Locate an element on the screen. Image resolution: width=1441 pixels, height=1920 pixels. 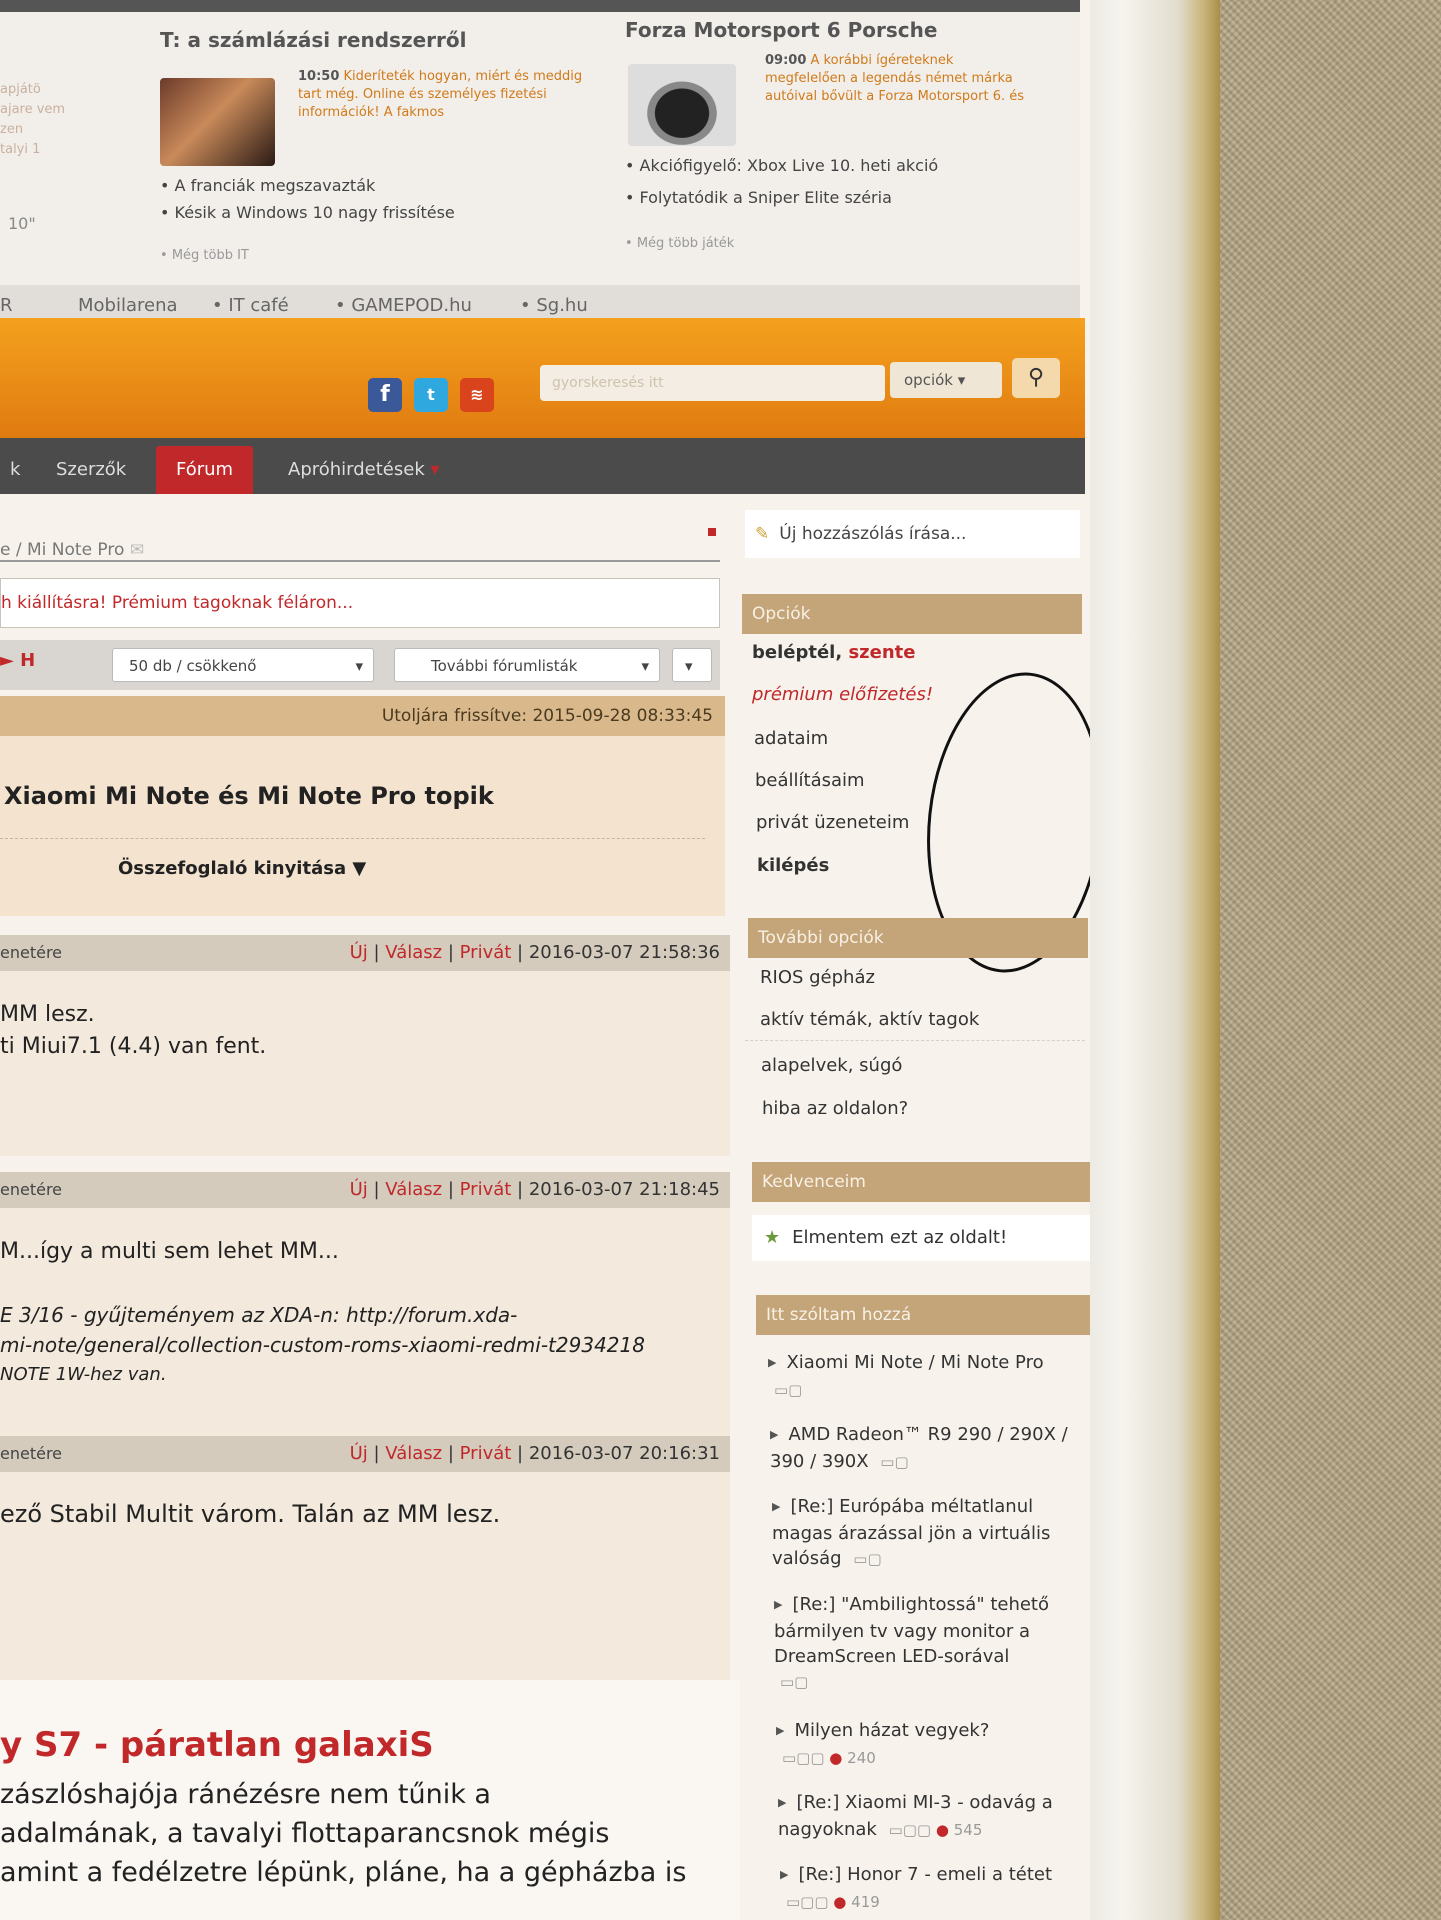
save-page-button: ★ Elmentem ezt az oldalt! is located at coordinates (921, 1238).